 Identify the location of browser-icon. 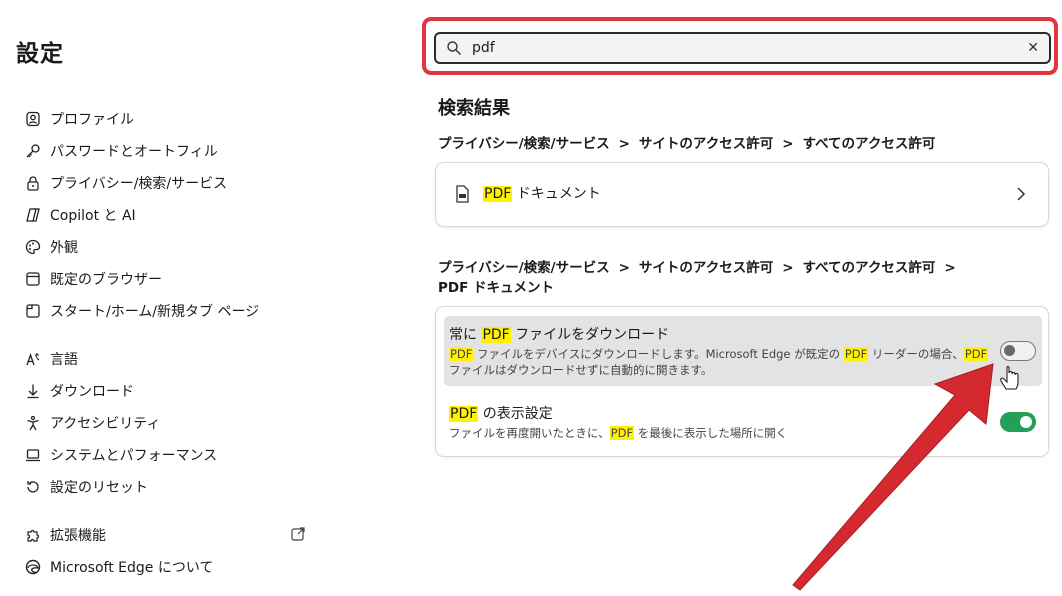
(33, 279).